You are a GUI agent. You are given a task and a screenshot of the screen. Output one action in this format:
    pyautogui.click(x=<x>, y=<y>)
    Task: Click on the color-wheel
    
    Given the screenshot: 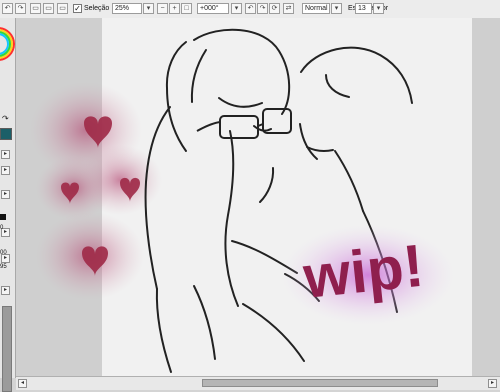 What is the action you would take?
    pyautogui.click(x=7, y=68)
    